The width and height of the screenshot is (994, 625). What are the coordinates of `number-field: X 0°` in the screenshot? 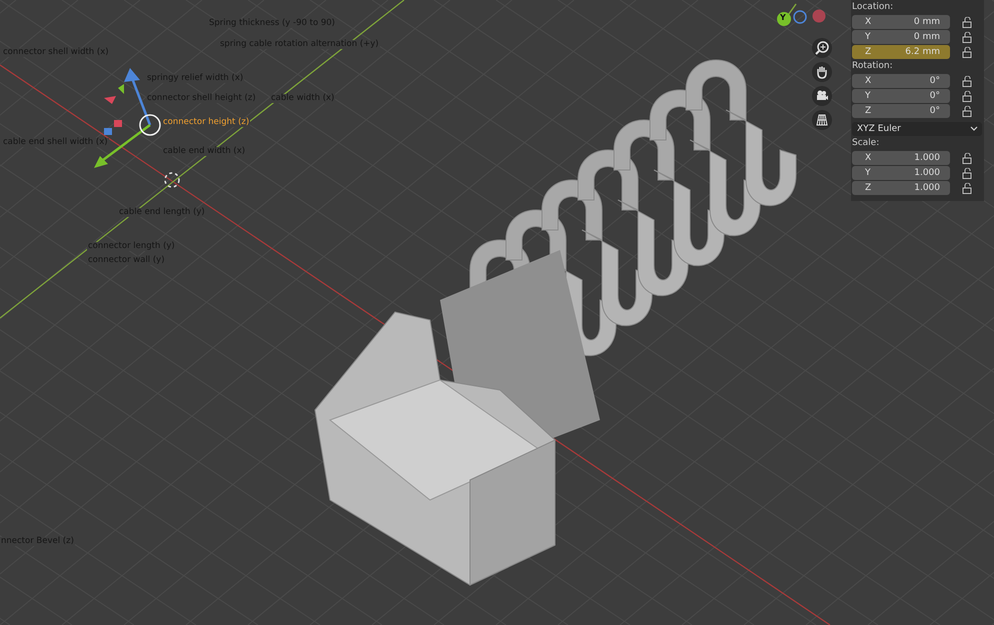 It's located at (901, 81).